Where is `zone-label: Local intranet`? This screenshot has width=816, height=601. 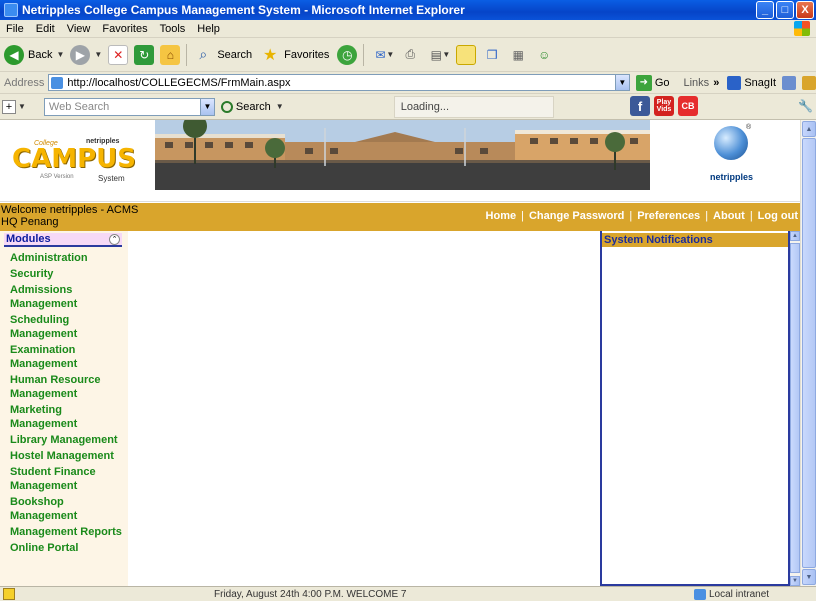
zone-label: Local intranet is located at coordinates (739, 594).